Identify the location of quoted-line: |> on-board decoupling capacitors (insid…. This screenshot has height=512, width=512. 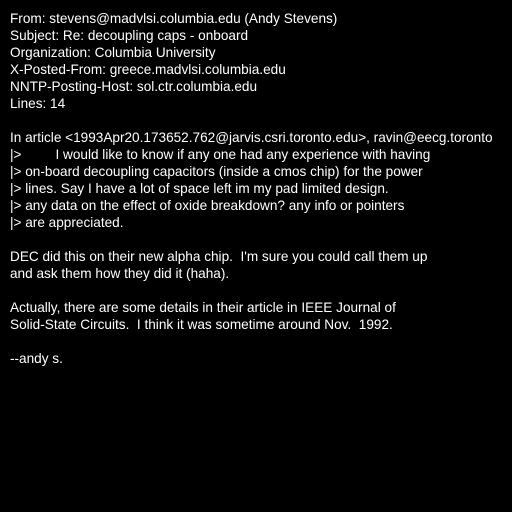
(216, 171).